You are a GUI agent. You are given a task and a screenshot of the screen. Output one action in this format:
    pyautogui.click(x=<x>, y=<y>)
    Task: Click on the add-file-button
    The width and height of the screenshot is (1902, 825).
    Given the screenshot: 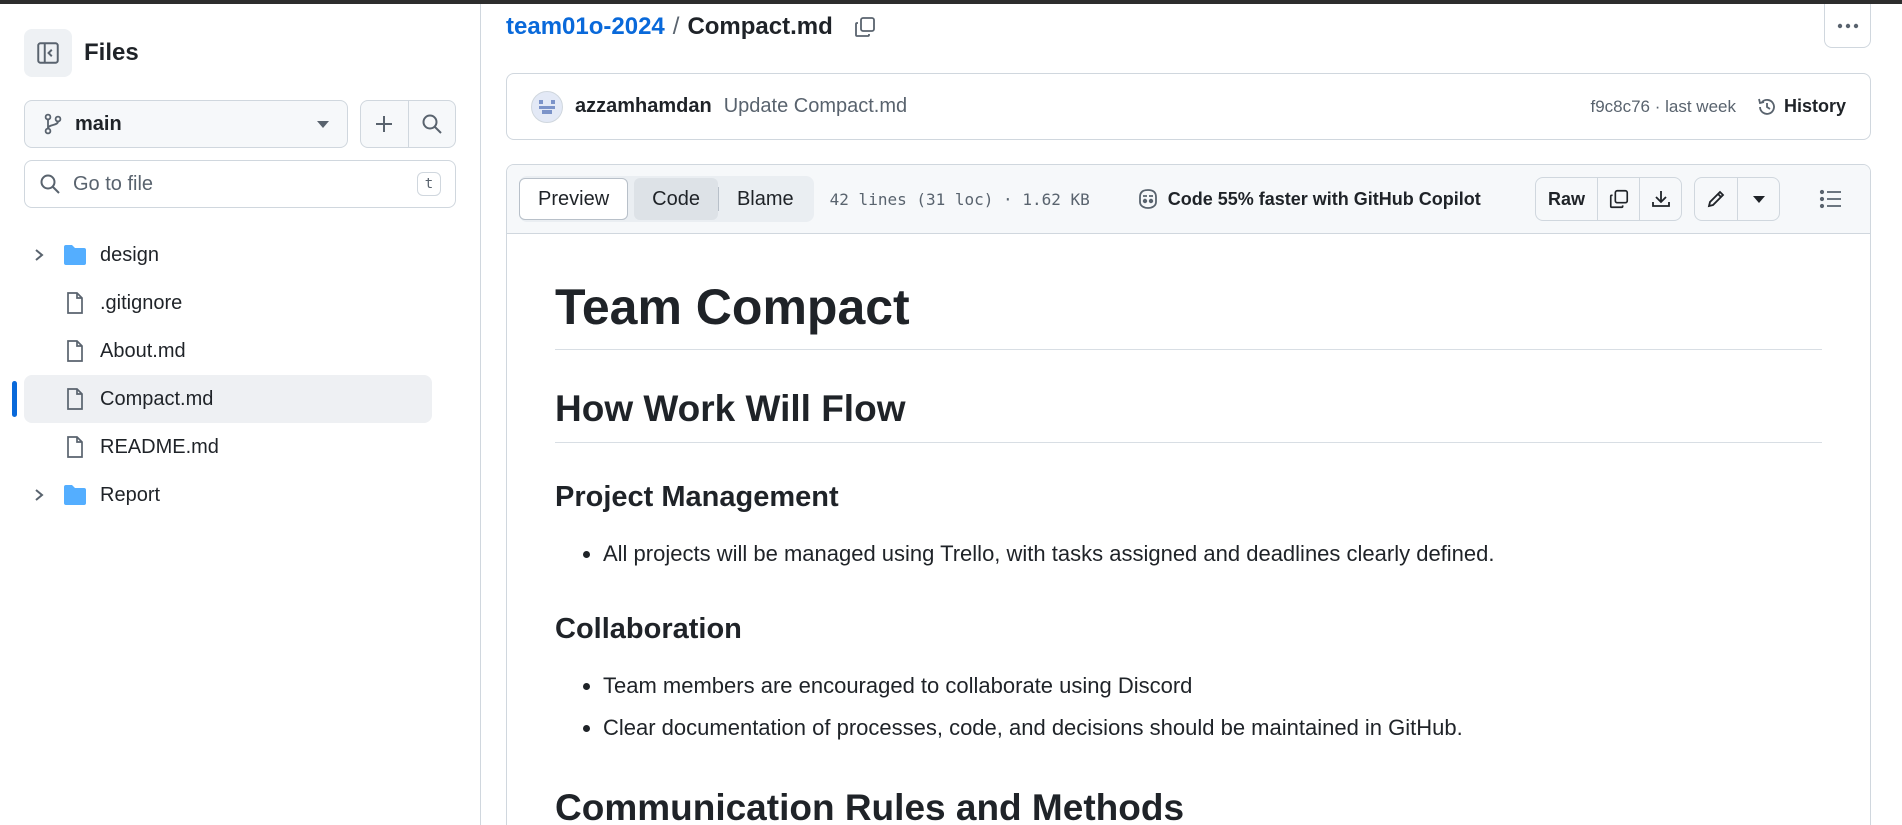 What is the action you would take?
    pyautogui.click(x=384, y=124)
    